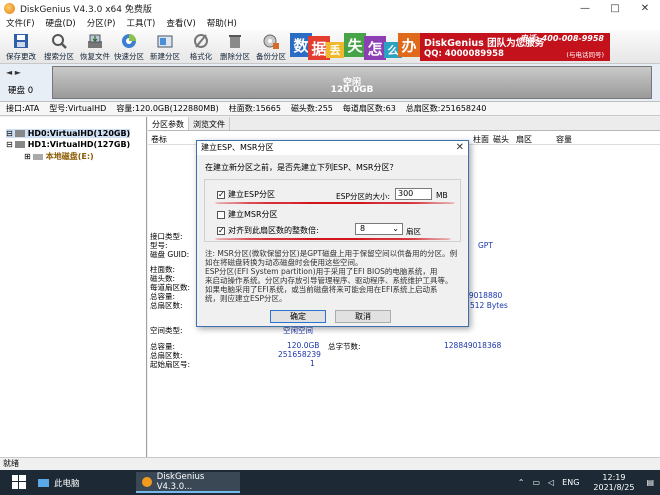 Image resolution: width=660 pixels, height=495 pixels. Describe the element at coordinates (551, 482) in the screenshot. I see `volume-icon: ◁` at that location.